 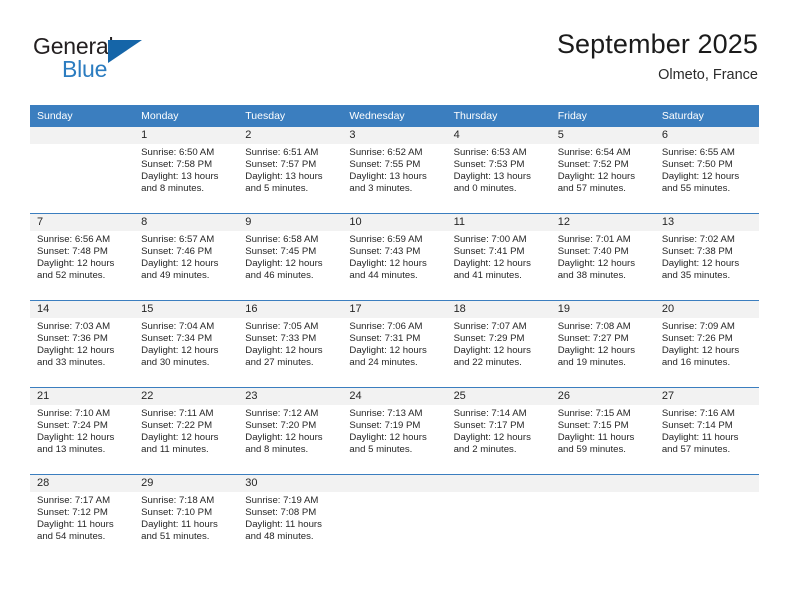 I want to click on daylight-text-line2: and 24 minutes., so click(x=383, y=362).